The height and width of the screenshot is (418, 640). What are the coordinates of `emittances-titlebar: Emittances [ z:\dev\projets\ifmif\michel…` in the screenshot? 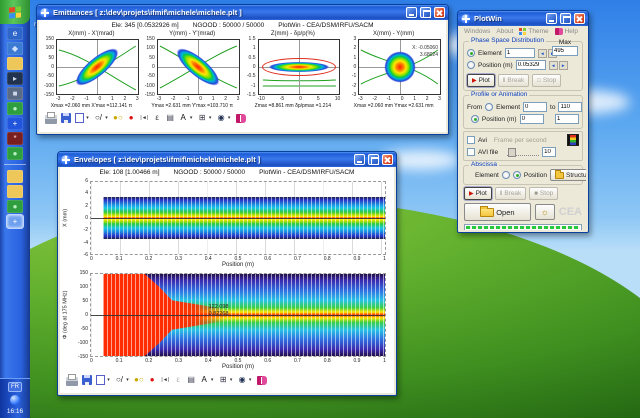 It's located at (242, 12).